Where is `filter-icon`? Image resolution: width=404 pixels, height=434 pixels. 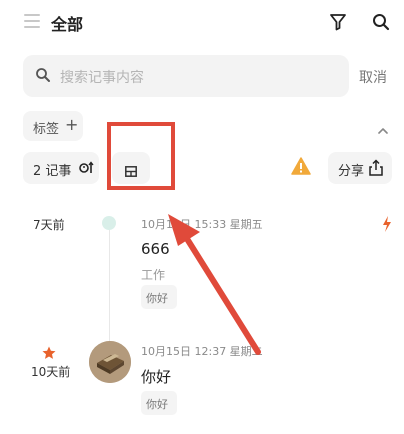
filter-icon is located at coordinates (338, 22).